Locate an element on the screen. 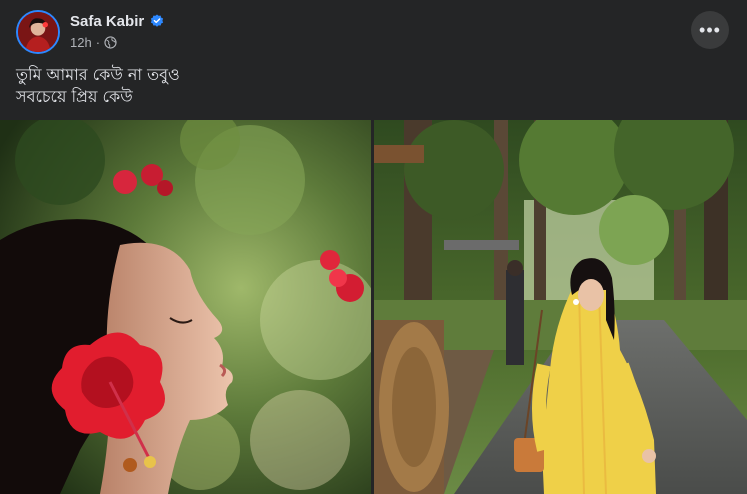 The width and height of the screenshot is (747, 494). avatar-image is located at coordinates (38, 32).